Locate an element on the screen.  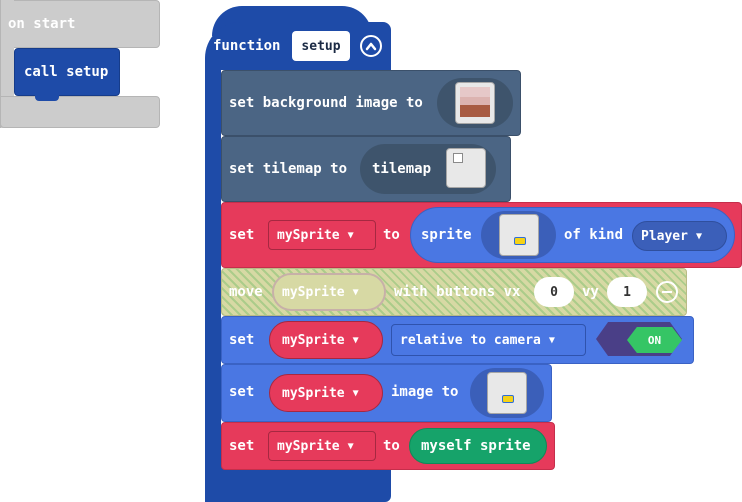
myself-variable-dropdown: mySprite ▼ is located at coordinates (322, 446).